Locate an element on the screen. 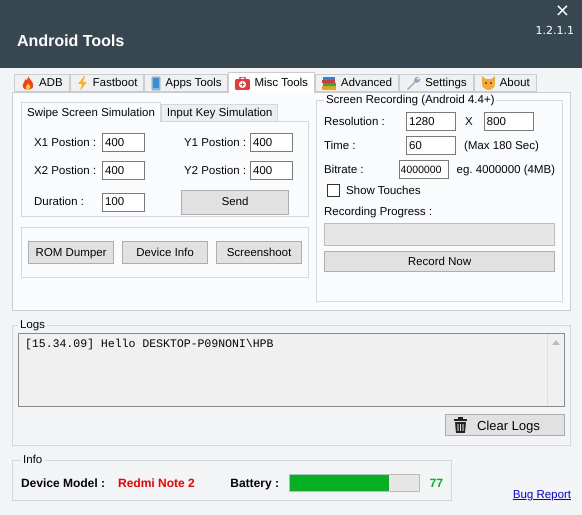 This screenshot has height=515, width=582. tab: Swipe Screen Simulation is located at coordinates (91, 112).